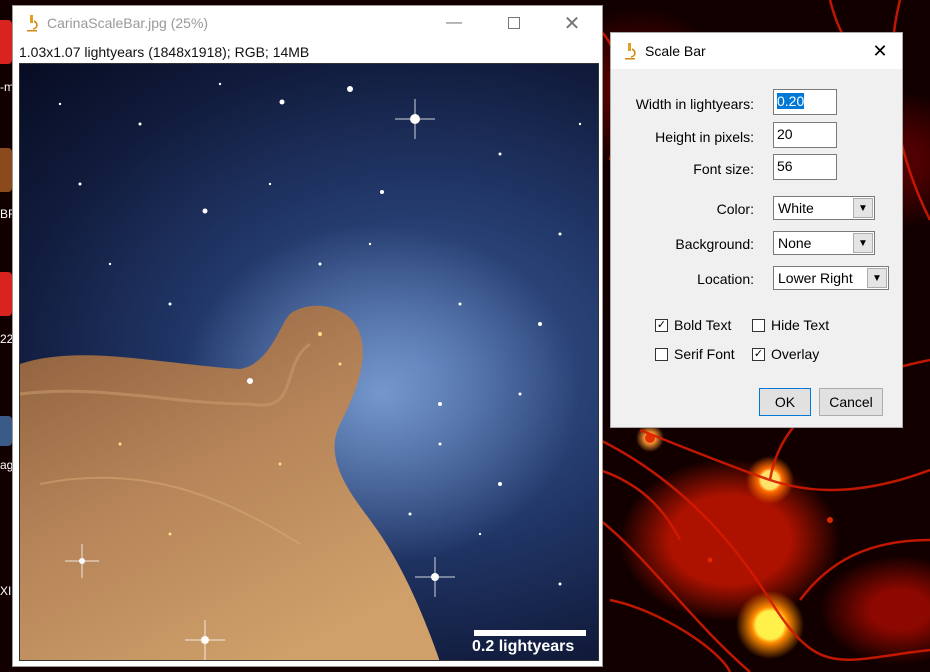 This screenshot has width=930, height=672. I want to click on width-value: 0.20, so click(791, 101).